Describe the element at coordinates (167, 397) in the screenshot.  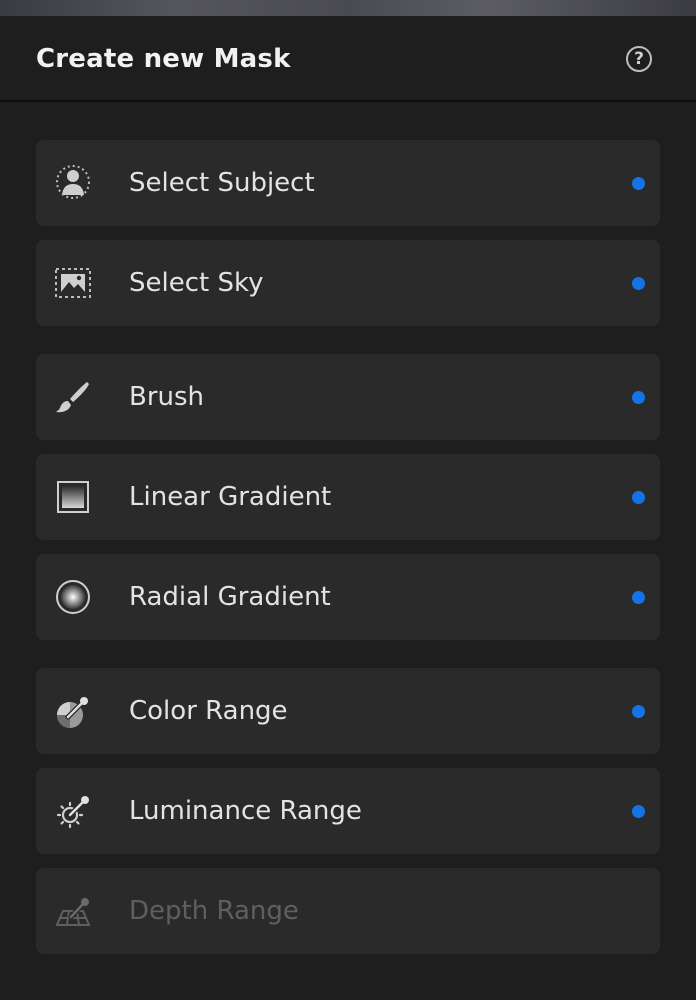
I see `mask-option-label: Brush` at that location.